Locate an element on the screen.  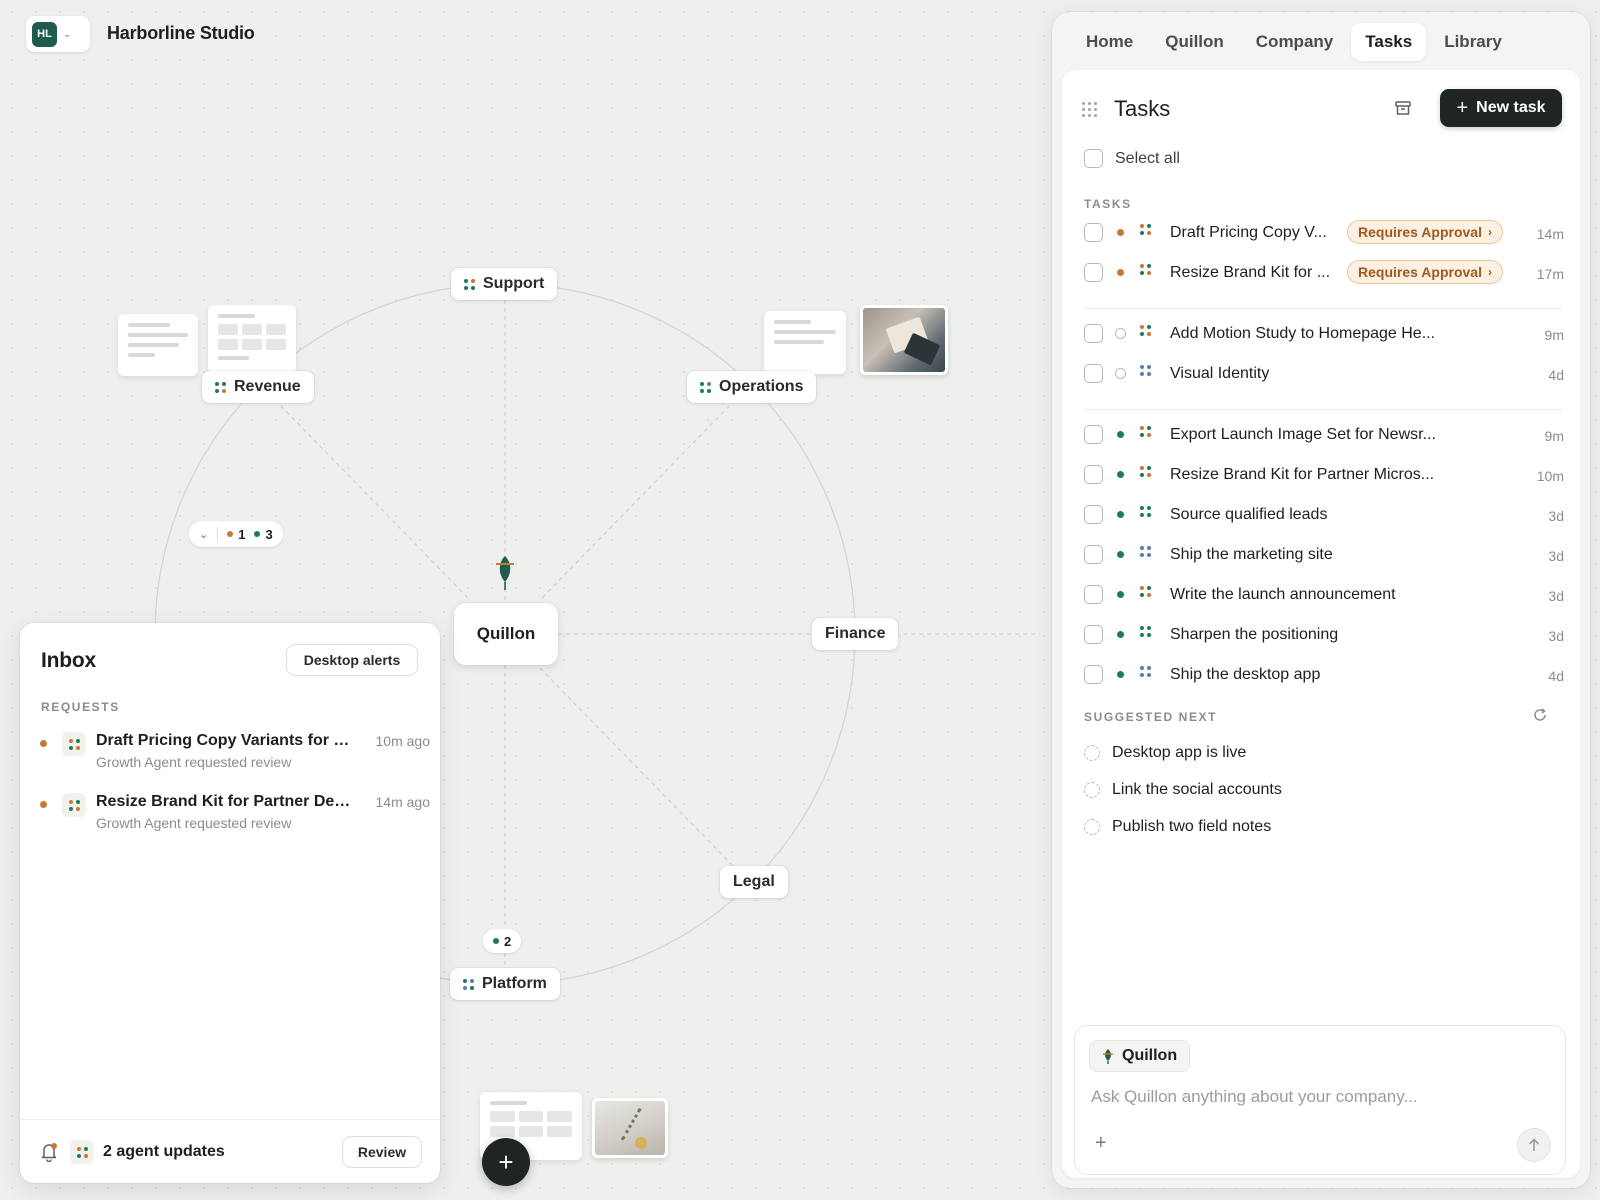
tab-home: Home is located at coordinates (1109, 42).